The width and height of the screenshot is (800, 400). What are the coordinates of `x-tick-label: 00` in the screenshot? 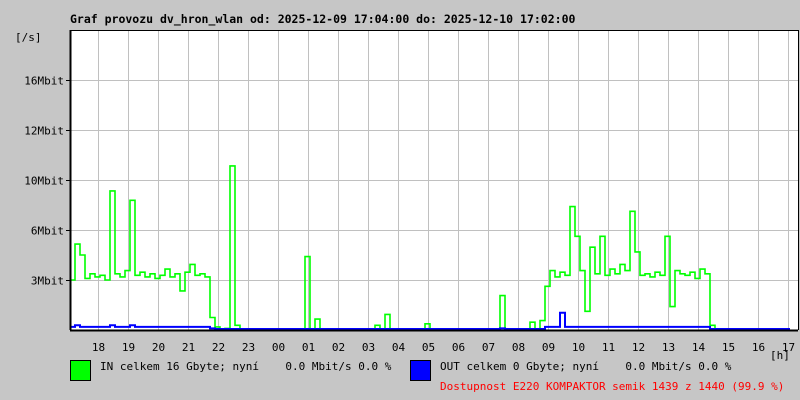 It's located at (278, 347).